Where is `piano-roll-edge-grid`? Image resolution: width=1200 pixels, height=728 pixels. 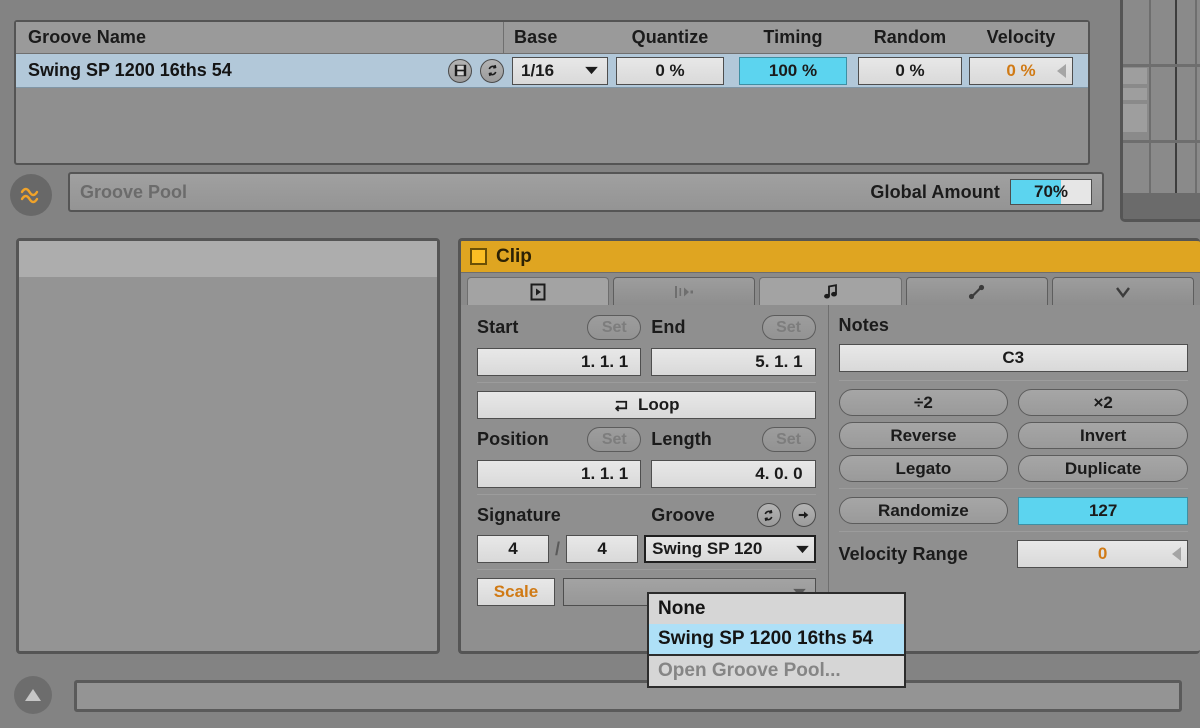 piano-roll-edge-grid is located at coordinates (1160, 111).